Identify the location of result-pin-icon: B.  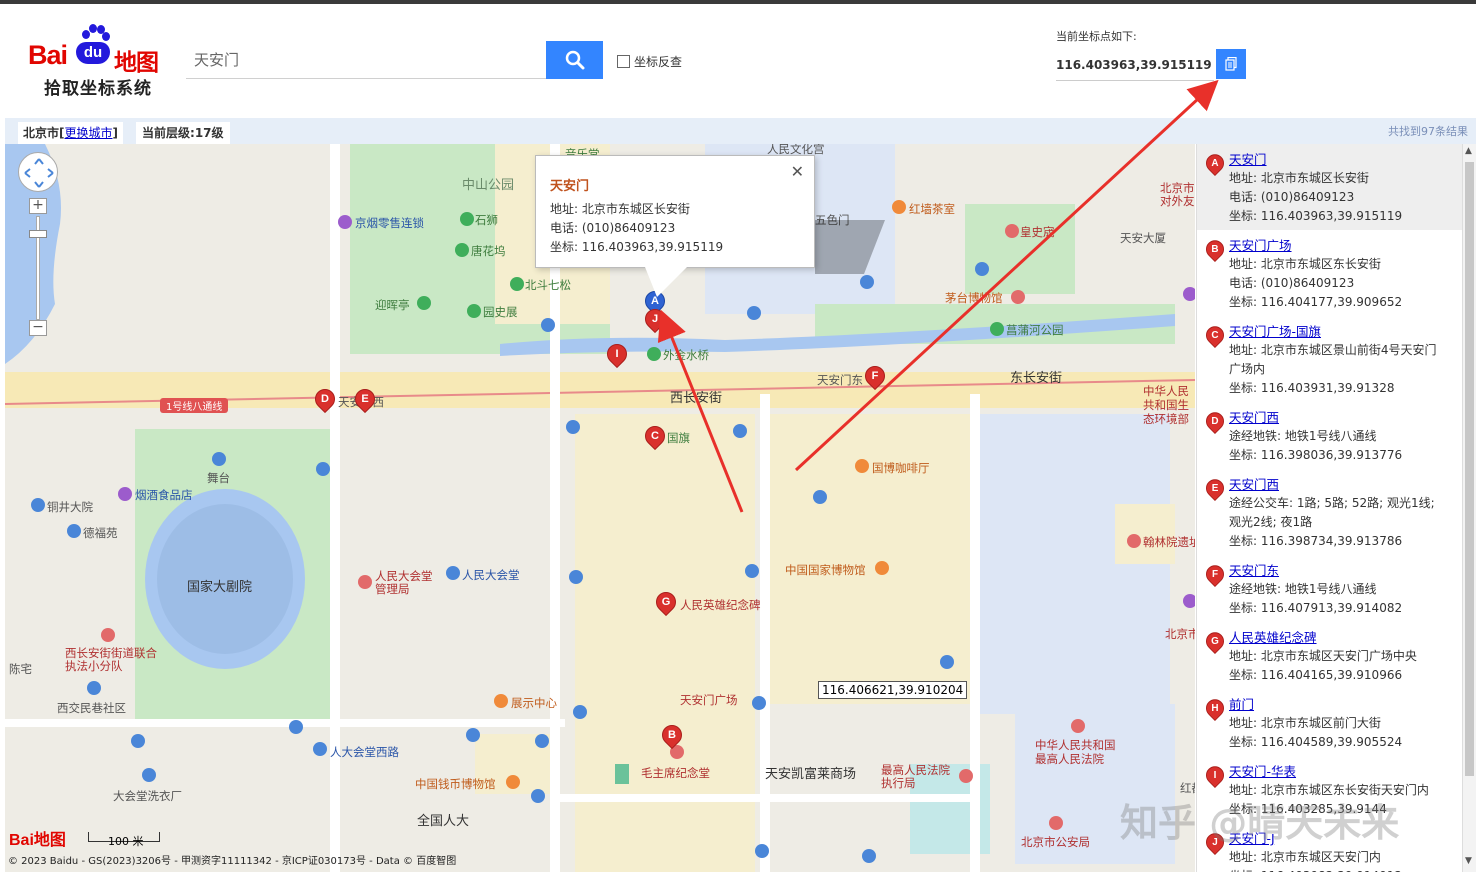
(1215, 249).